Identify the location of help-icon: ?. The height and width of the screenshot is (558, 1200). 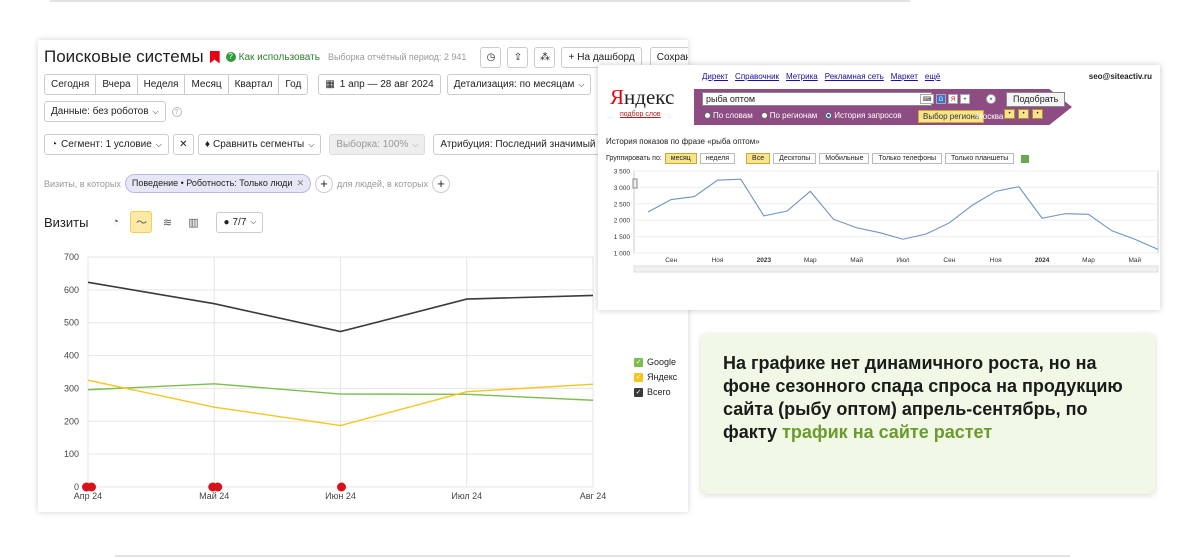
(176, 111).